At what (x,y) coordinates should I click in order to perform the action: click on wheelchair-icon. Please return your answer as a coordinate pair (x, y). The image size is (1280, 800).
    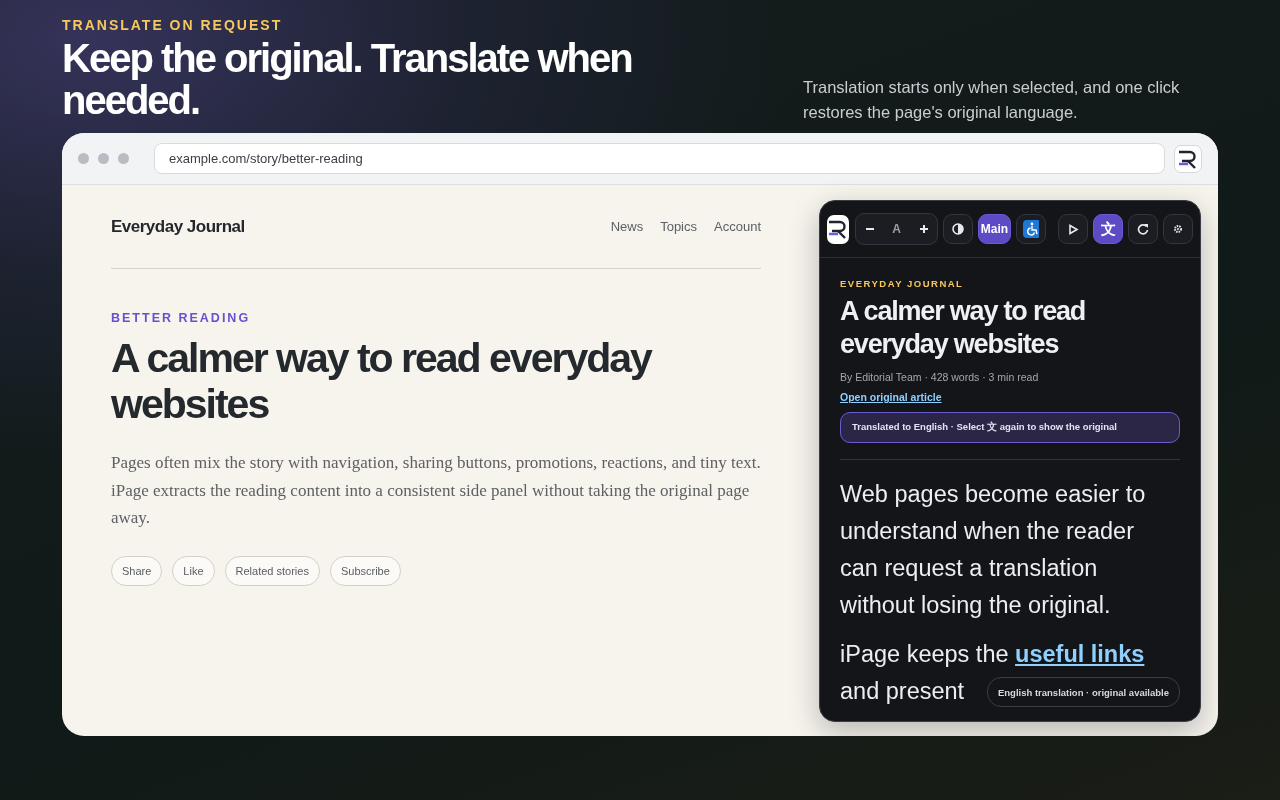
    Looking at the image, I should click on (1031, 229).